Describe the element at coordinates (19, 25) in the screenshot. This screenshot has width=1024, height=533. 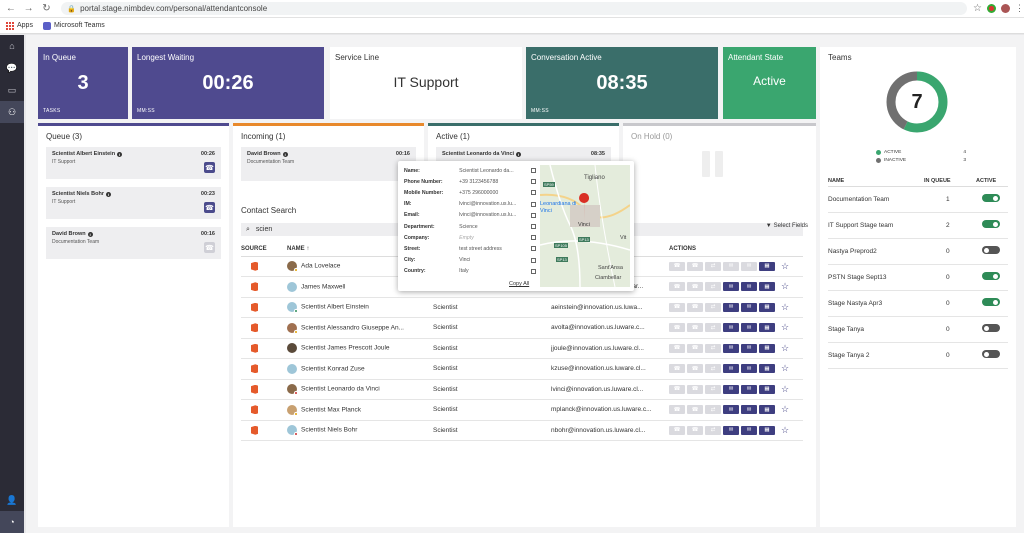
I see `bookmark-apps: Apps` at that location.